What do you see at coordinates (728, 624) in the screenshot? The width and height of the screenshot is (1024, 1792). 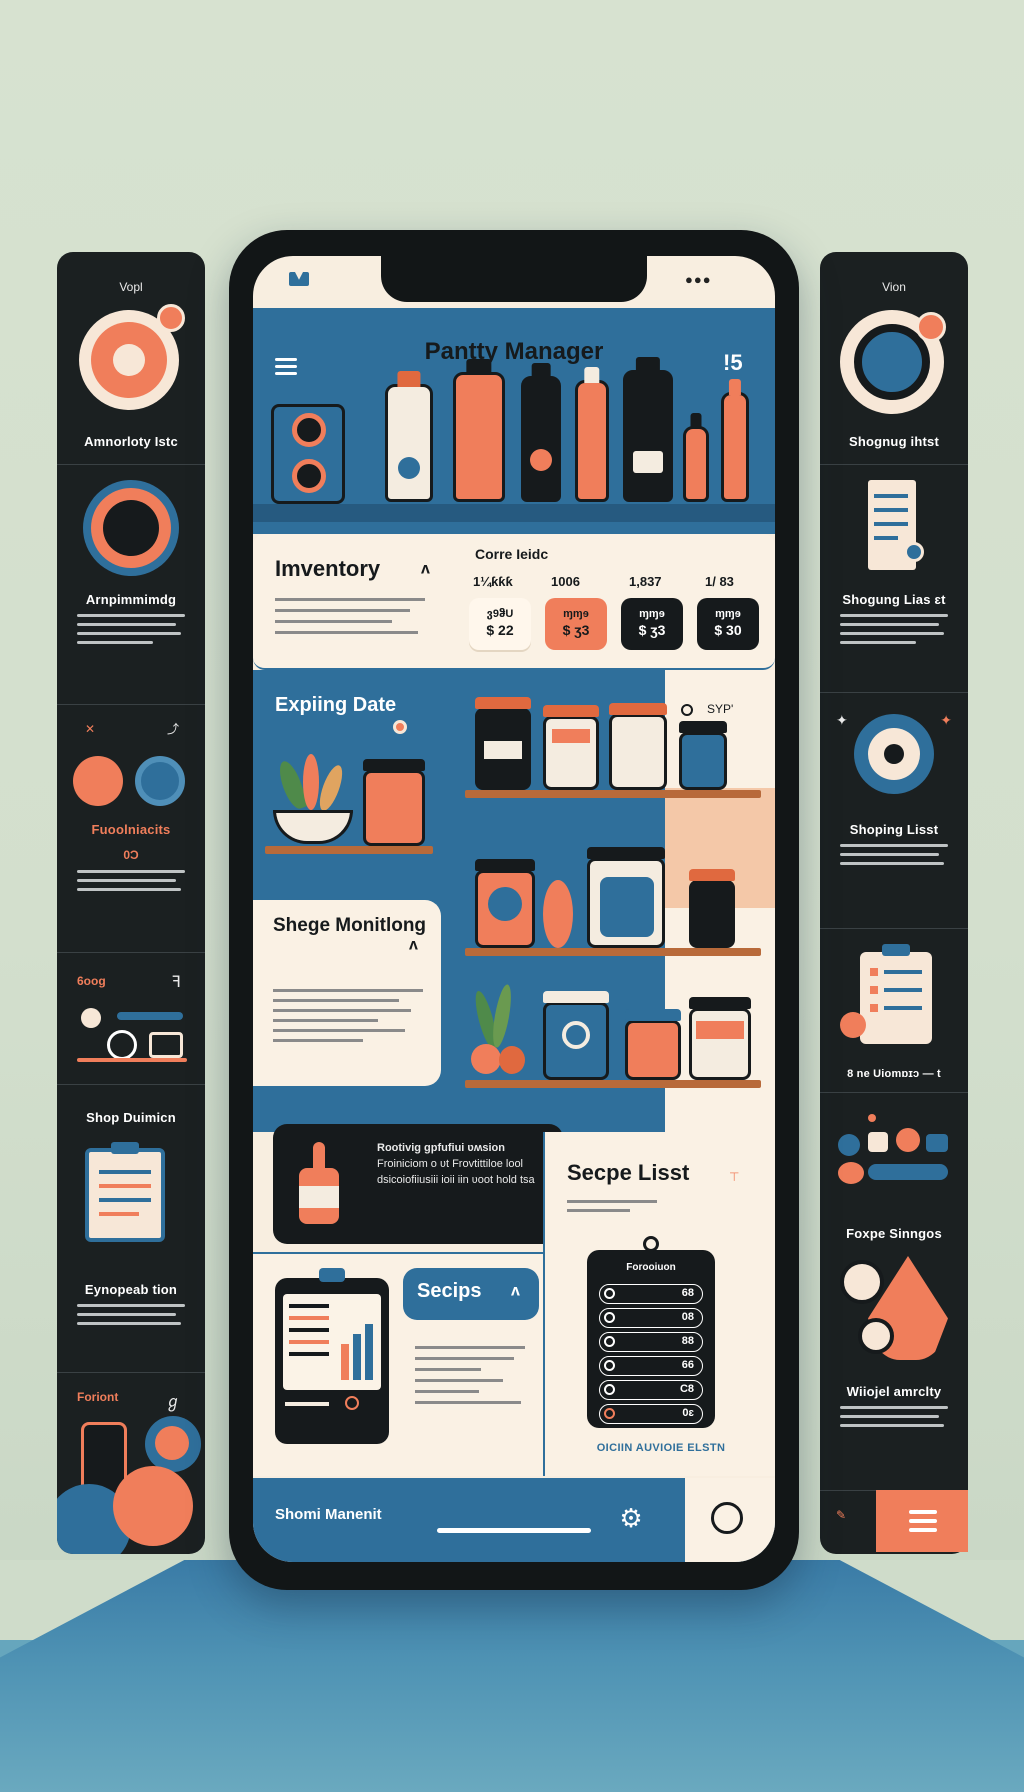 I see `inventory-pill-4: ɱɱɘ $ 30` at bounding box center [728, 624].